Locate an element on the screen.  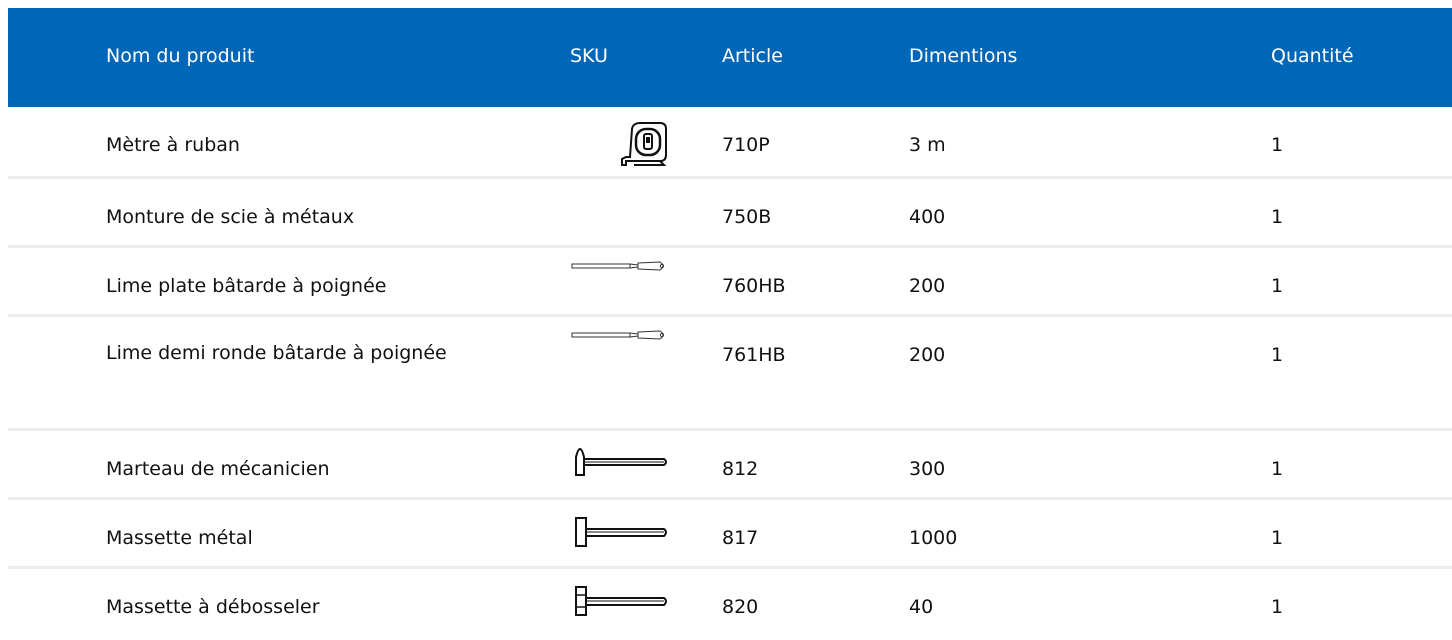
table-row: Marteau de mécanicien 812 300 1 is located at coordinates (730, 465).